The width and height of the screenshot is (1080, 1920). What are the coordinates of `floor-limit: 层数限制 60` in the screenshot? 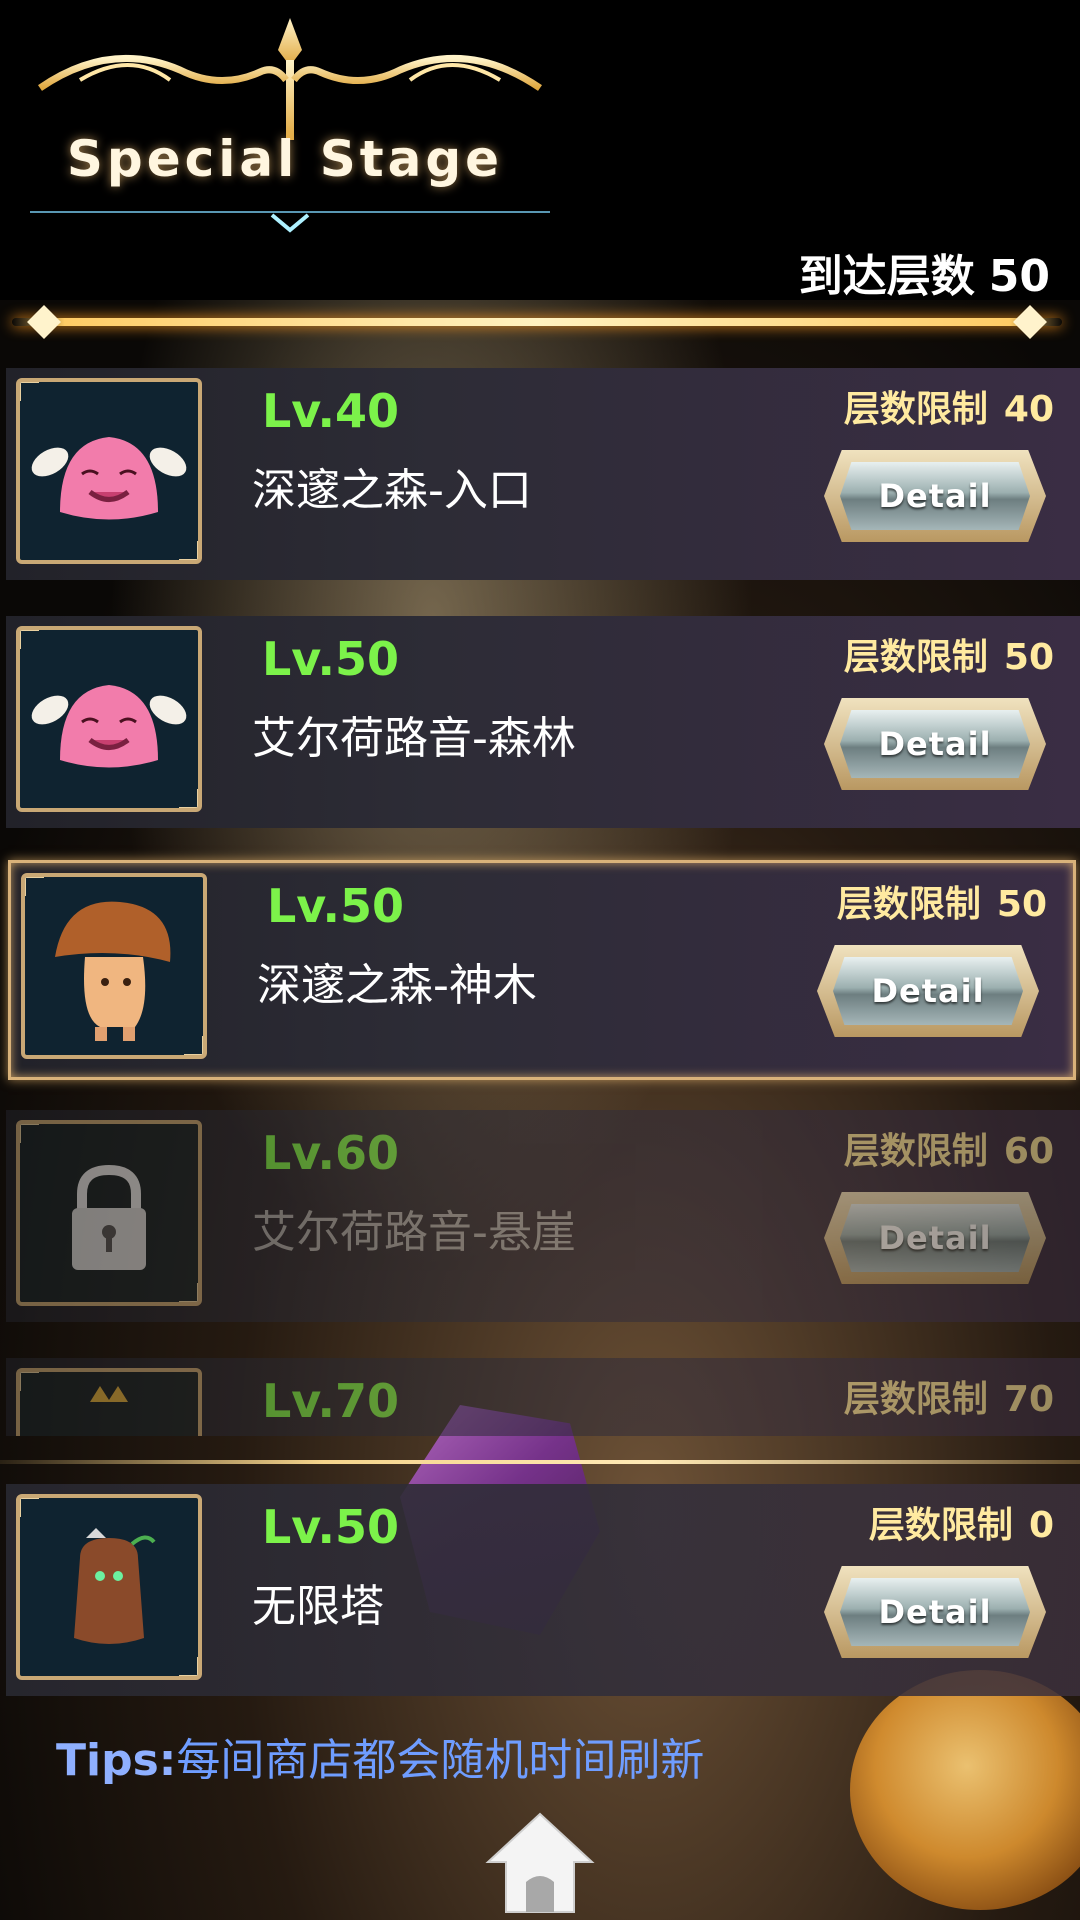 It's located at (949, 1148).